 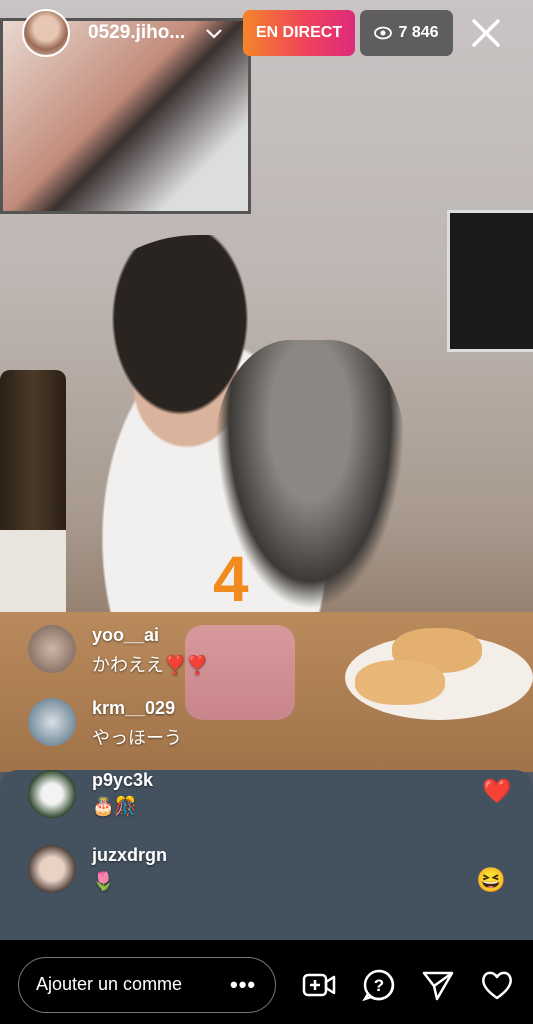 What do you see at coordinates (114, 806) in the screenshot?
I see `comment-text: 🎂🎊` at bounding box center [114, 806].